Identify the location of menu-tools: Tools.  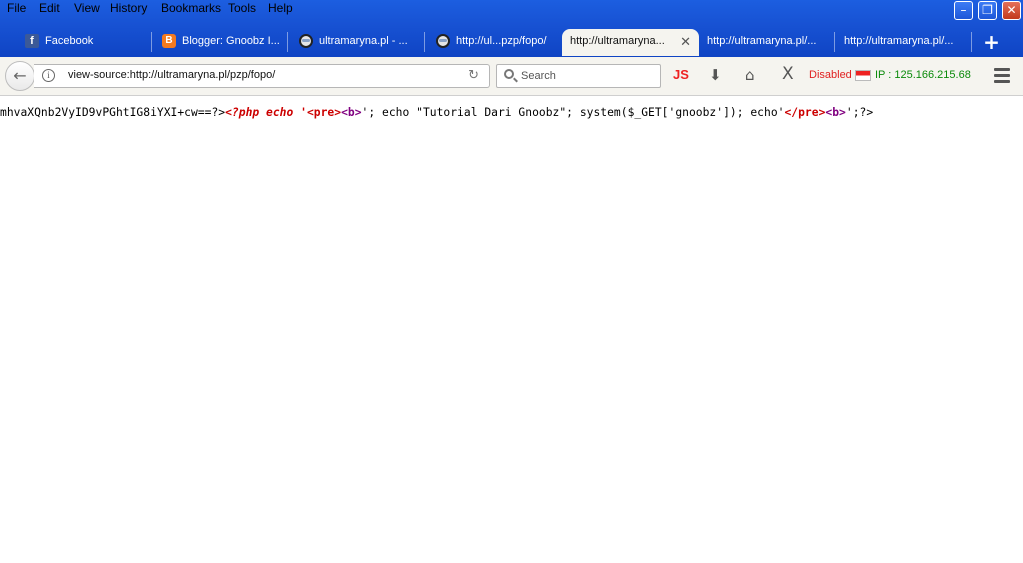
(242, 8).